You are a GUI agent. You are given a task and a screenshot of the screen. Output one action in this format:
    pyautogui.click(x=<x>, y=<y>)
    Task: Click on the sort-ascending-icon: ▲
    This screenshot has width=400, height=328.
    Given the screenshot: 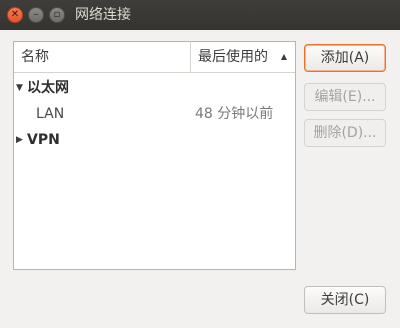 What is the action you would take?
    pyautogui.click(x=283, y=56)
    